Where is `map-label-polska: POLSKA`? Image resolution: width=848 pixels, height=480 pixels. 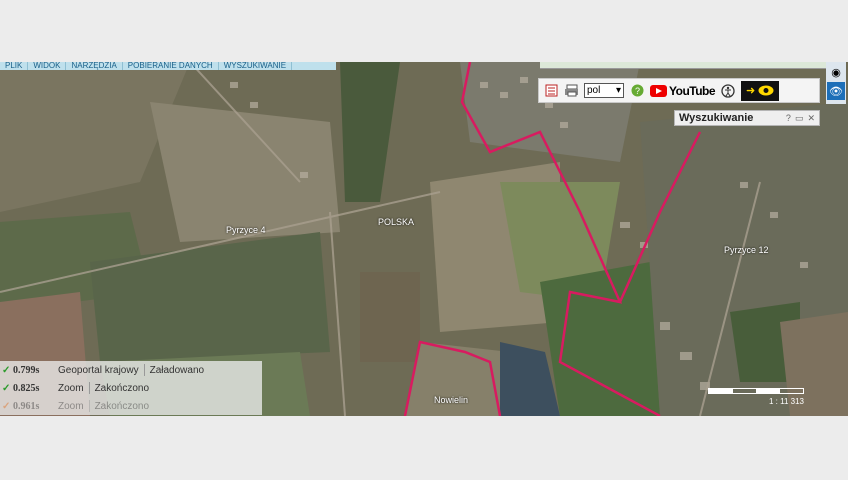
map-label-polska: POLSKA is located at coordinates (396, 222).